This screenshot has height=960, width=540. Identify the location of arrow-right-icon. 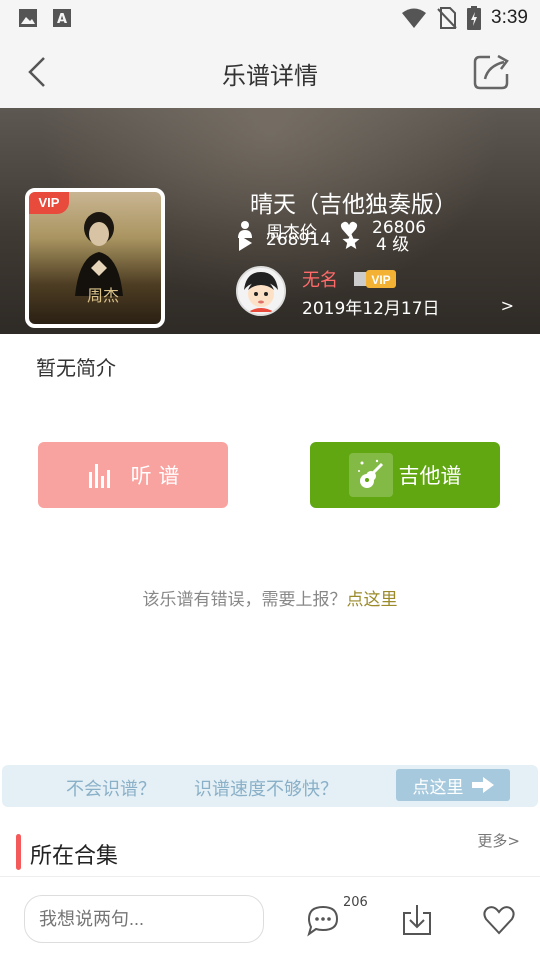
(482, 785).